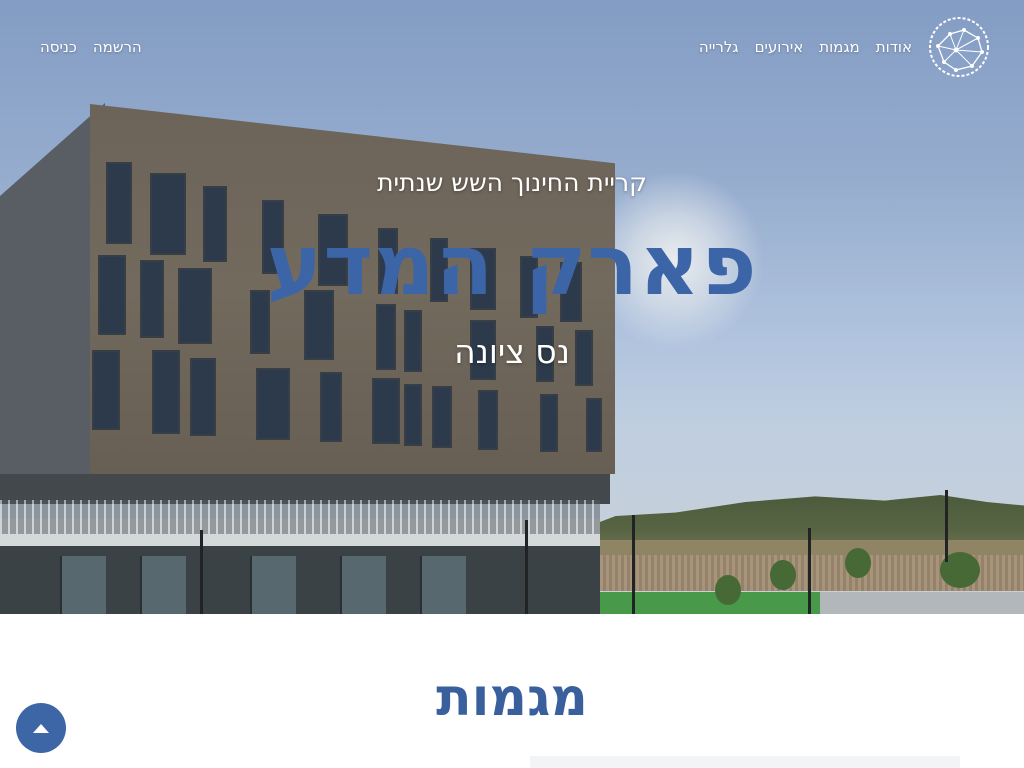 This screenshot has height=768, width=1024. What do you see at coordinates (894, 47) in the screenshot?
I see `nav-item-about: אודות` at bounding box center [894, 47].